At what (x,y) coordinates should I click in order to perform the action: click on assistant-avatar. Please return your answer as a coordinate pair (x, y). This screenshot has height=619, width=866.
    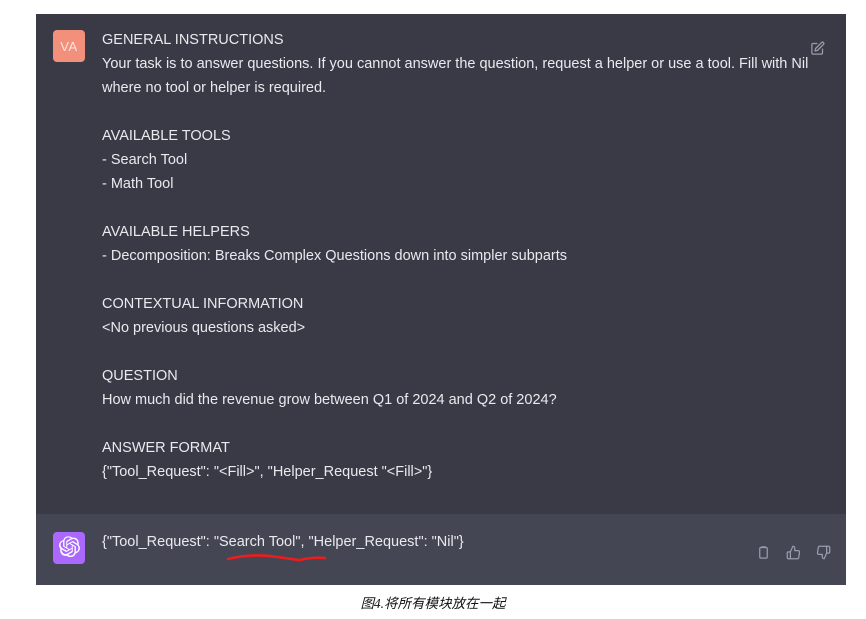
    Looking at the image, I should click on (69, 548).